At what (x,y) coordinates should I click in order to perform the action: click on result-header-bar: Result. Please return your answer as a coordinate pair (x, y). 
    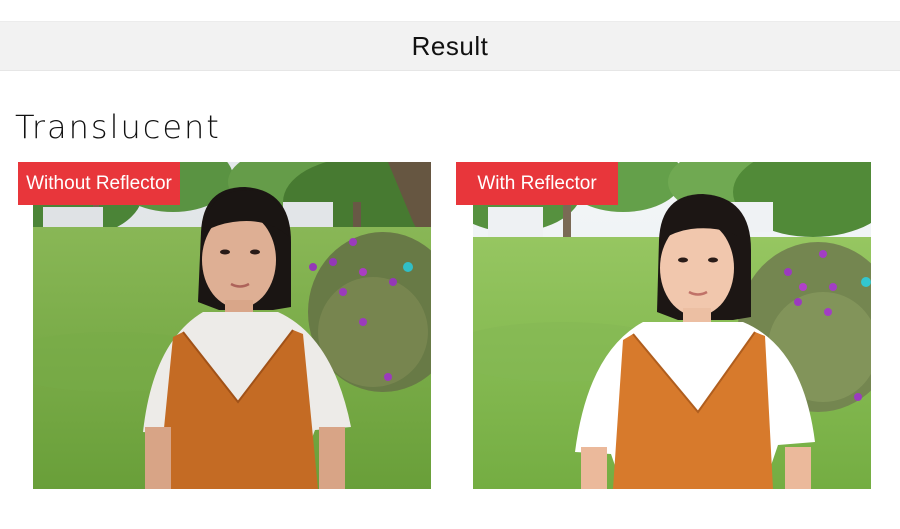
    Looking at the image, I should click on (450, 46).